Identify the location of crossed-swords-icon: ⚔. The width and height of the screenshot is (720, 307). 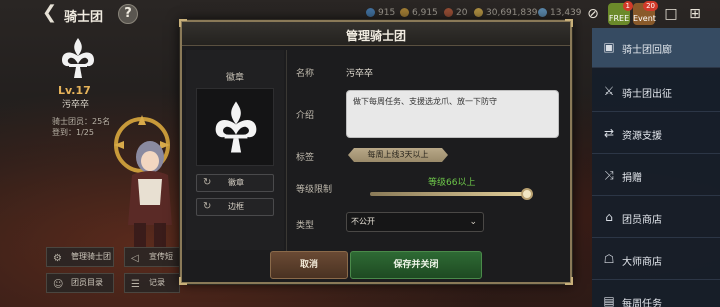
(609, 91).